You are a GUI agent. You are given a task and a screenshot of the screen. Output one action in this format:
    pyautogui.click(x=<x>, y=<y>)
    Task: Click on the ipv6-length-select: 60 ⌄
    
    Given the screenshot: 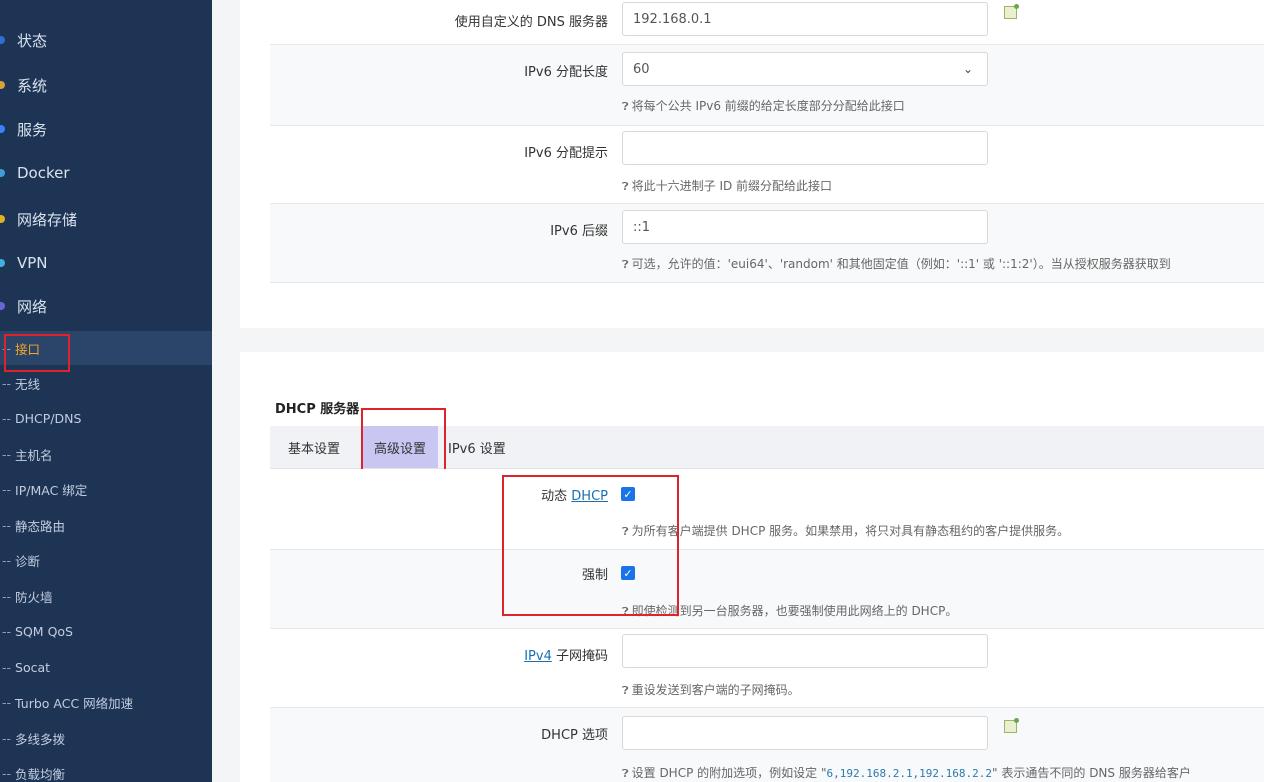 What is the action you would take?
    pyautogui.click(x=805, y=69)
    